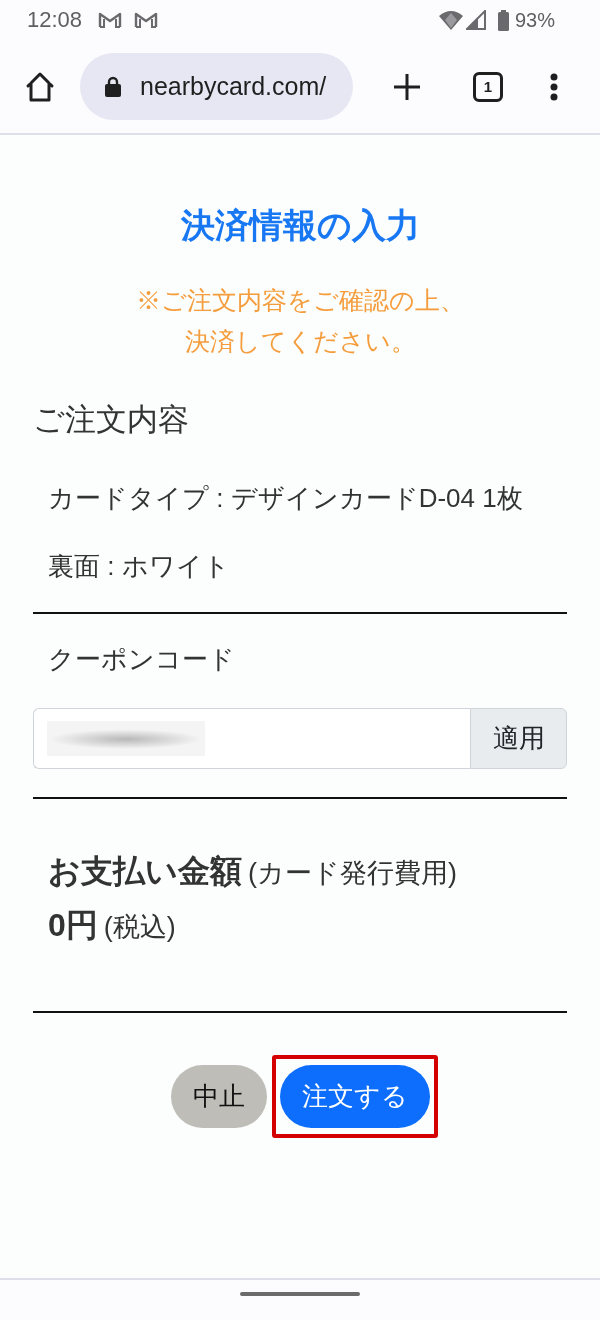 The image size is (600, 1320). Describe the element at coordinates (233, 86) in the screenshot. I see `url-text: nearbycard.com/` at that location.